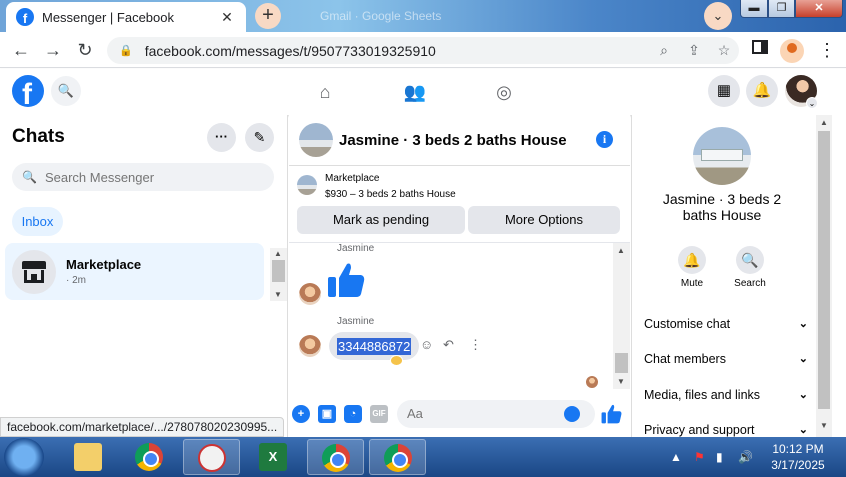 The image size is (846, 477). Describe the element at coordinates (792, 51) in the screenshot. I see `chrome-profile-icon` at that location.